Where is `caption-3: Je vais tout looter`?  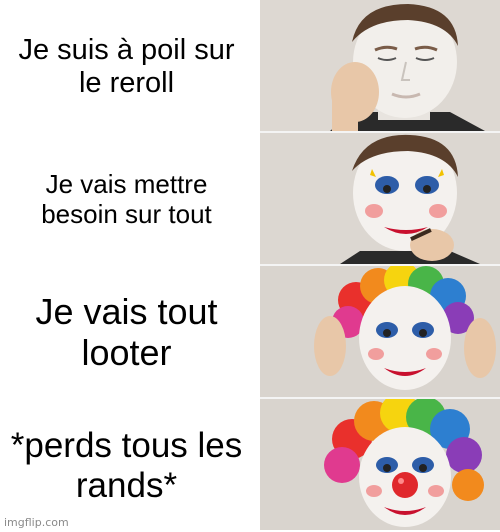 caption-3: Je vais tout looter is located at coordinates (126, 332).